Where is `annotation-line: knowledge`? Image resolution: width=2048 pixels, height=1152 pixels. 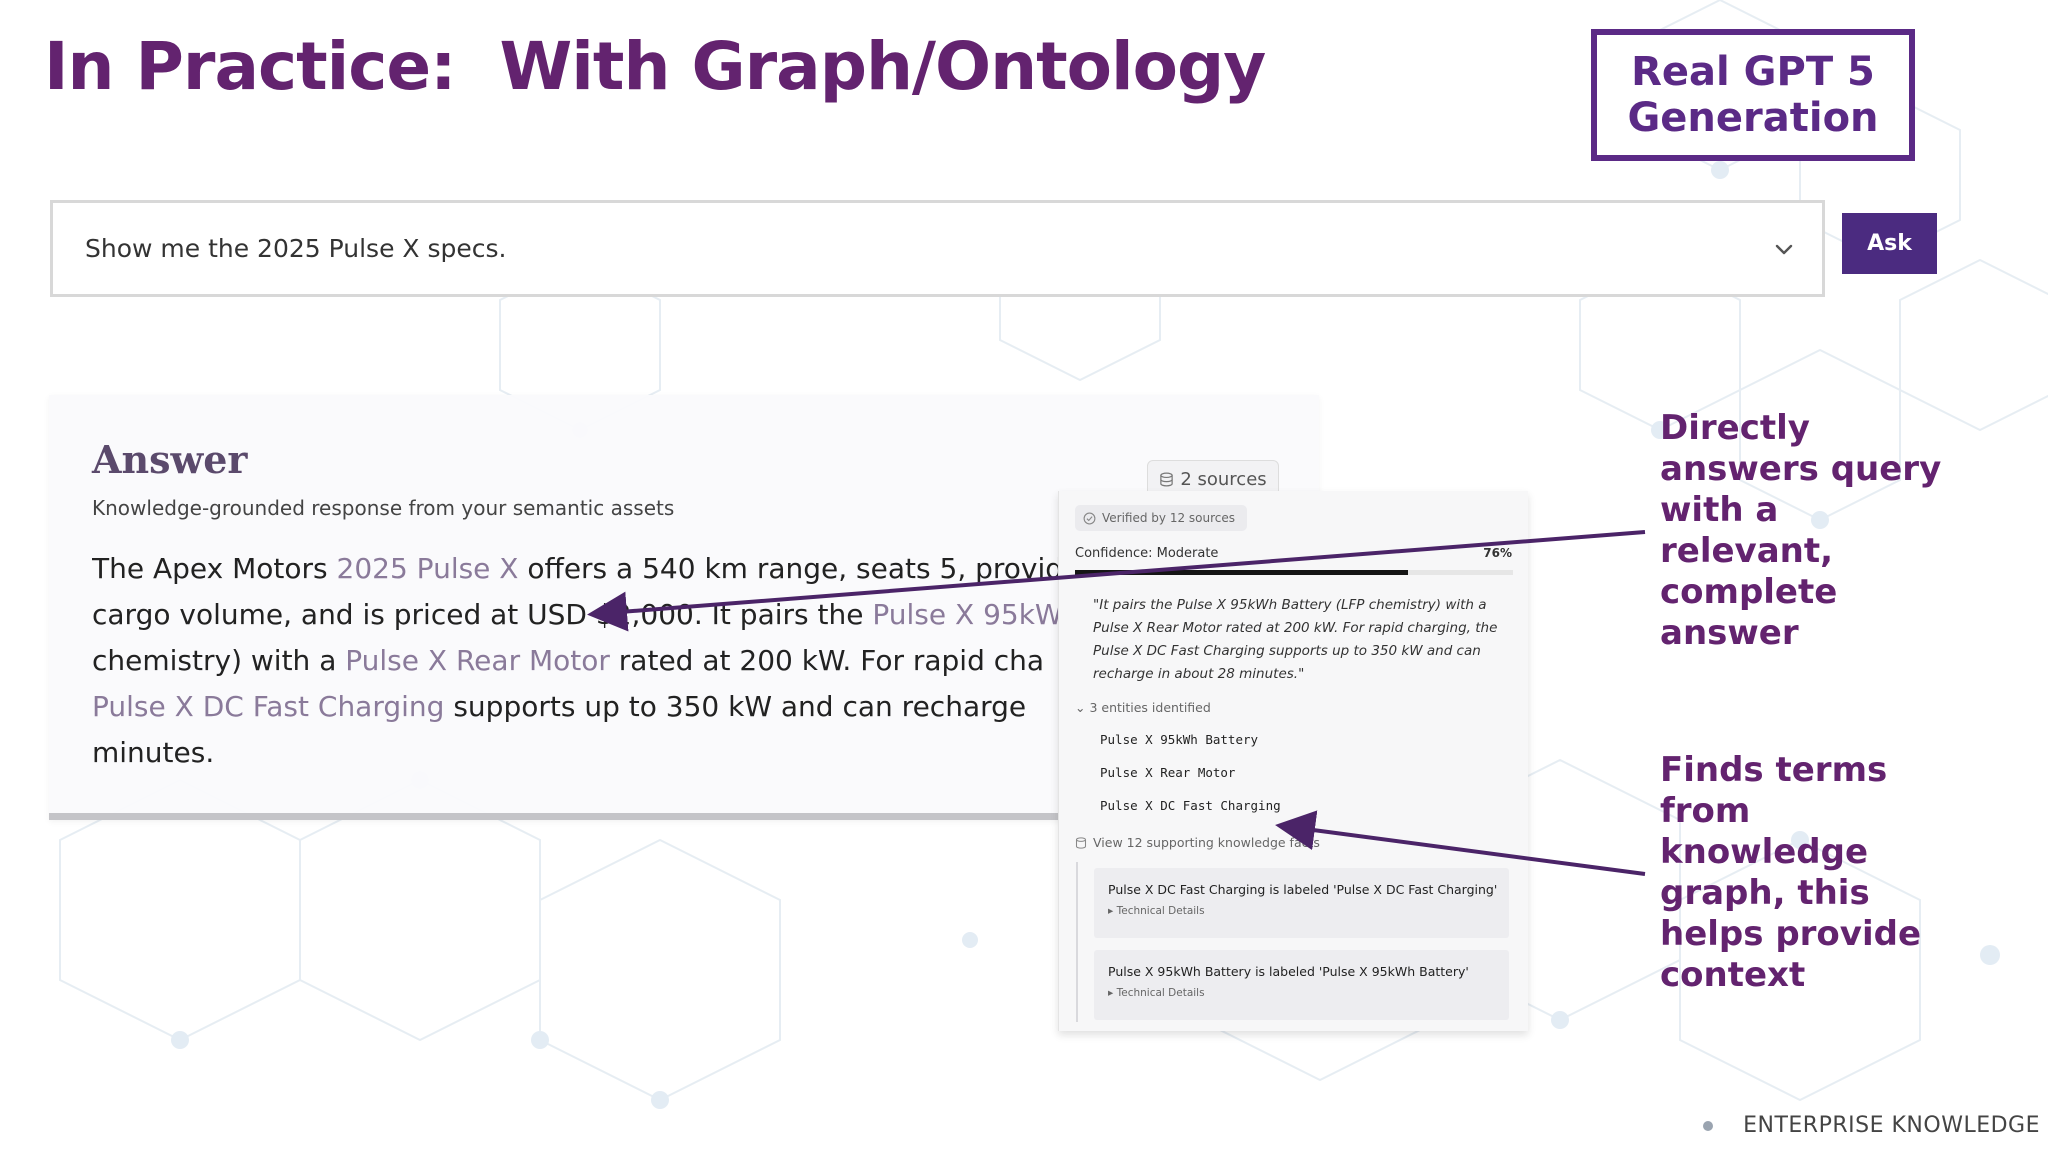 annotation-line: knowledge is located at coordinates (1764, 852).